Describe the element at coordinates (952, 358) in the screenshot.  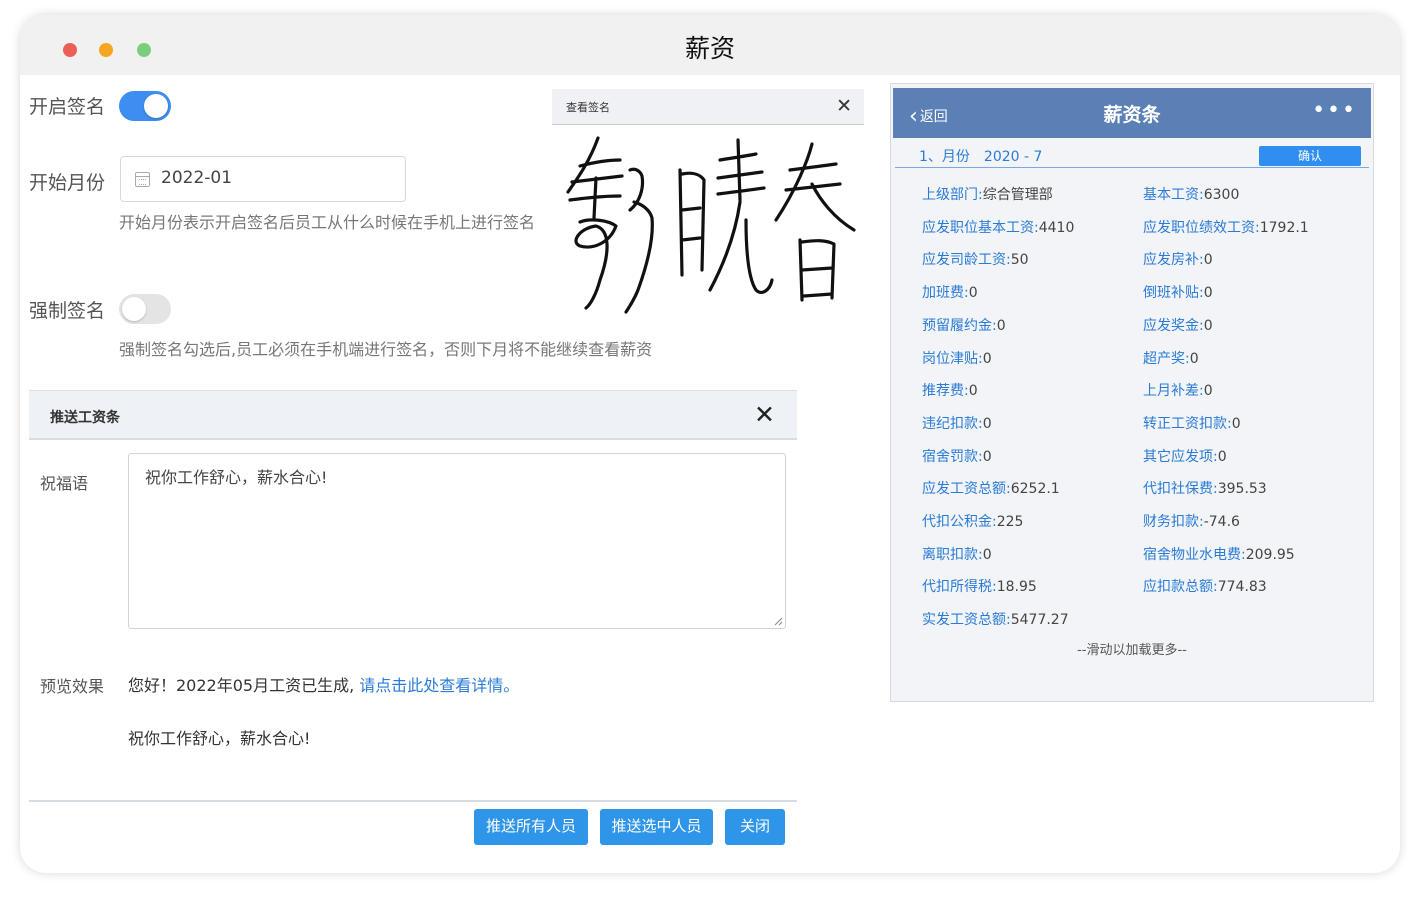
I see `payslip-item-key: 岗位津贴:` at that location.